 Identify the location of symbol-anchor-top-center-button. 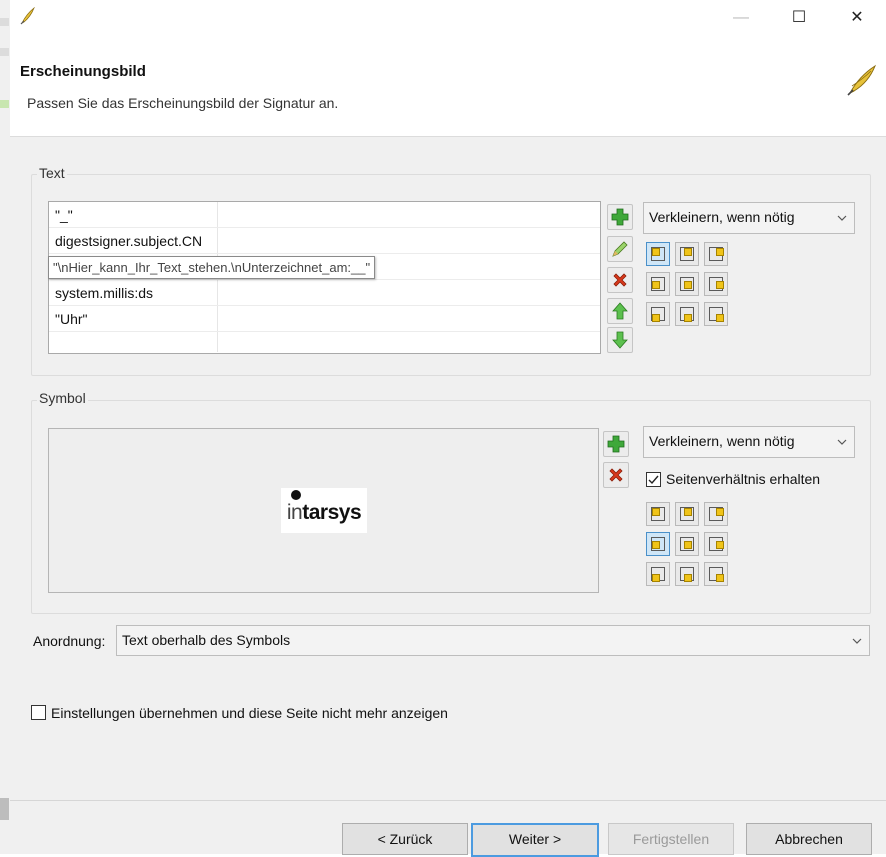
(687, 514).